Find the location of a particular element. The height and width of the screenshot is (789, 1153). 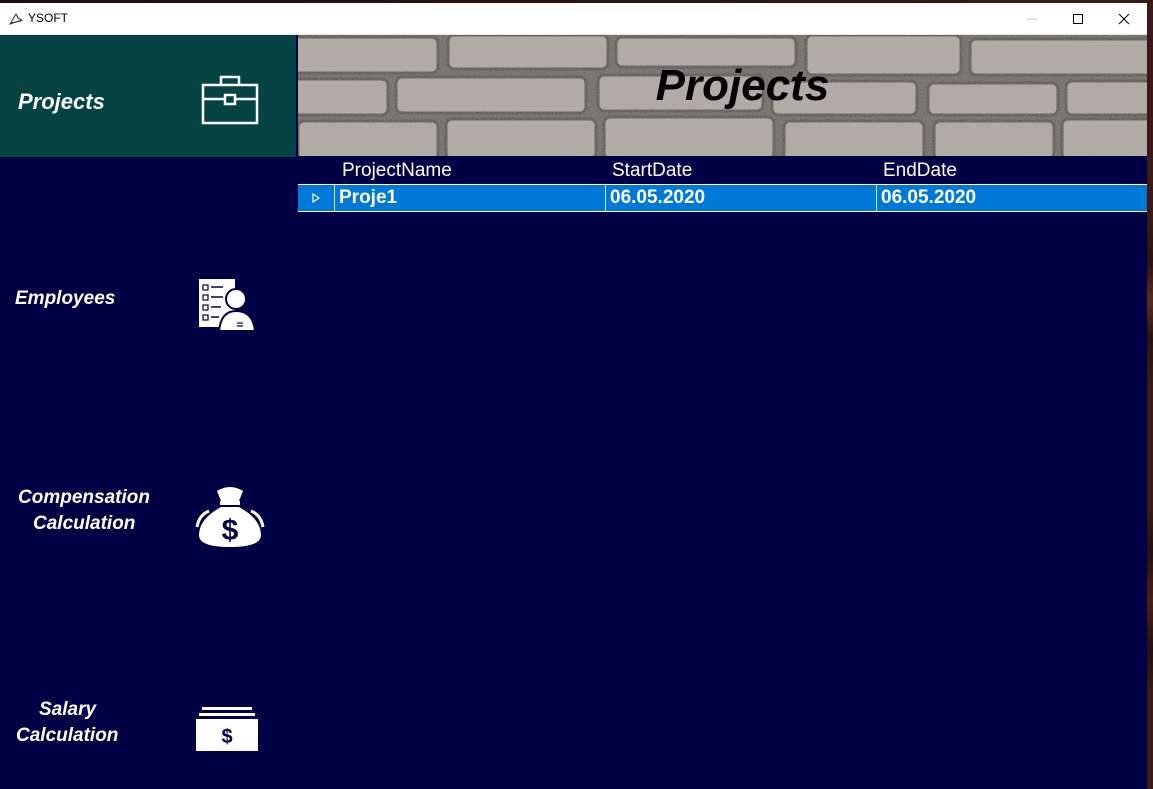

cell-enddate: 06.05.2020 is located at coordinates (1011, 198).